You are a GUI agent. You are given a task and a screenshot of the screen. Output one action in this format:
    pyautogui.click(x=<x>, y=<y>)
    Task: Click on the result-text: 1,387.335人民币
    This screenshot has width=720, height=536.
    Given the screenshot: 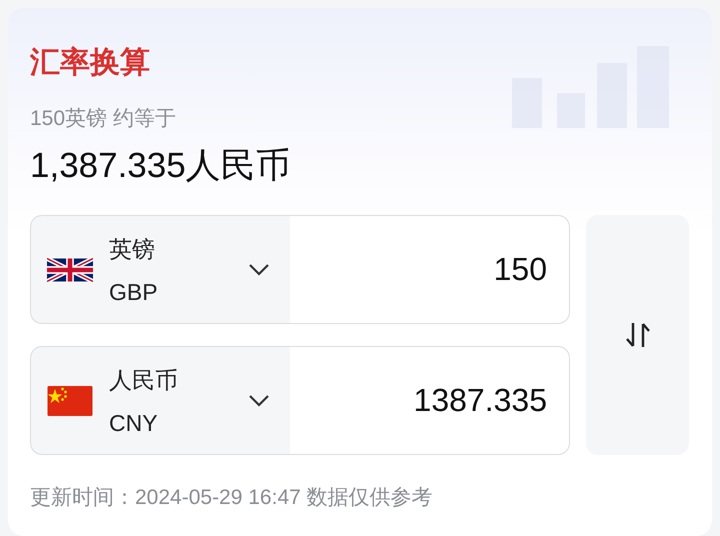 What is the action you would take?
    pyautogui.click(x=161, y=166)
    